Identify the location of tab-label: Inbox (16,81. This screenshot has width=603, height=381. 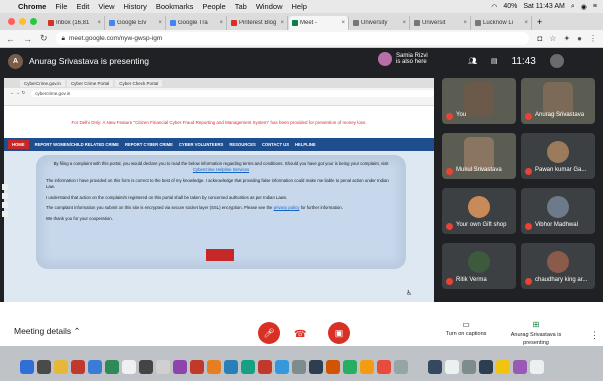
(73, 23).